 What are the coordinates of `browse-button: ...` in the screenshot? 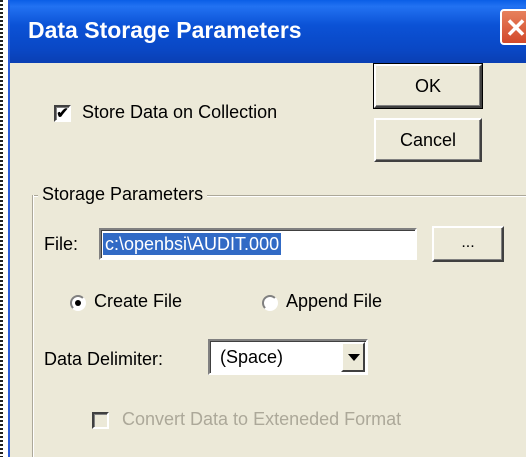 It's located at (468, 244).